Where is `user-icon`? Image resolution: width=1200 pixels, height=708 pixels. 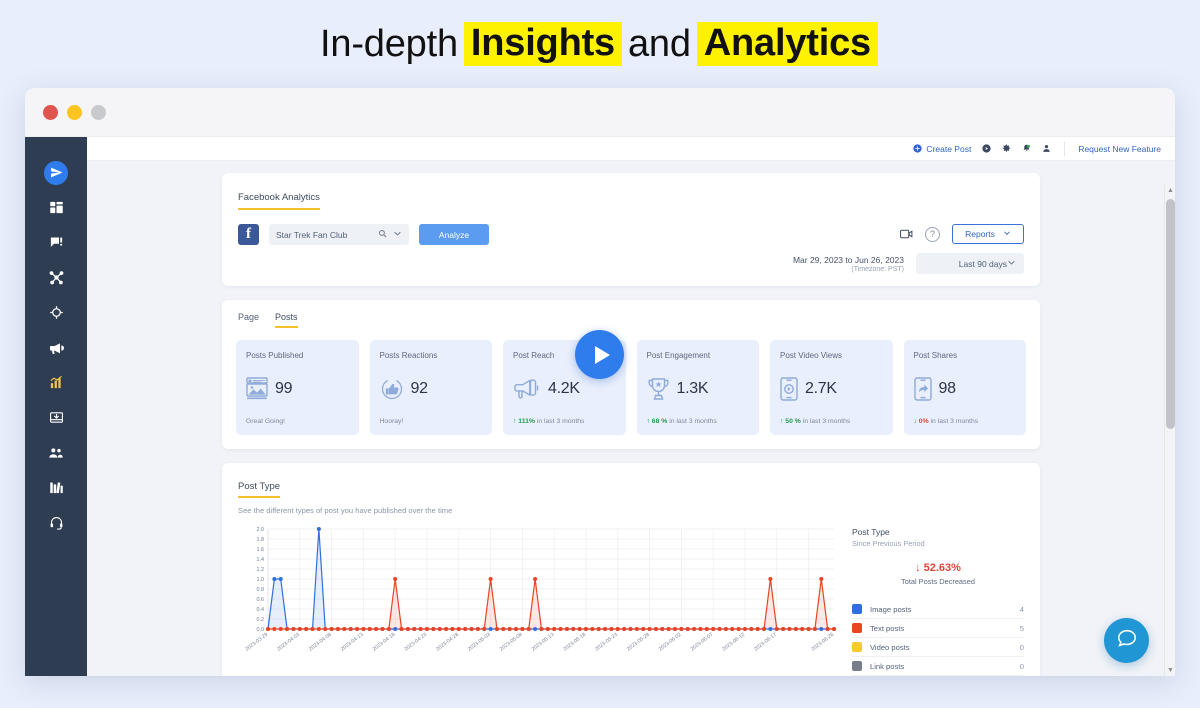 user-icon is located at coordinates (1046, 148).